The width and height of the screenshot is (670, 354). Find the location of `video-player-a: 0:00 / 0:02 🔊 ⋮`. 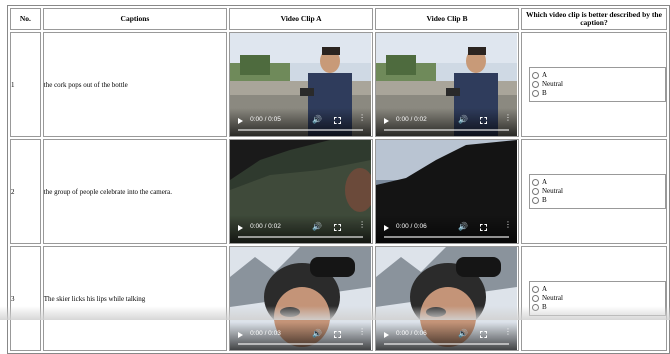

video-player-a: 0:00 / 0:02 🔊 ⋮ is located at coordinates (301, 191).